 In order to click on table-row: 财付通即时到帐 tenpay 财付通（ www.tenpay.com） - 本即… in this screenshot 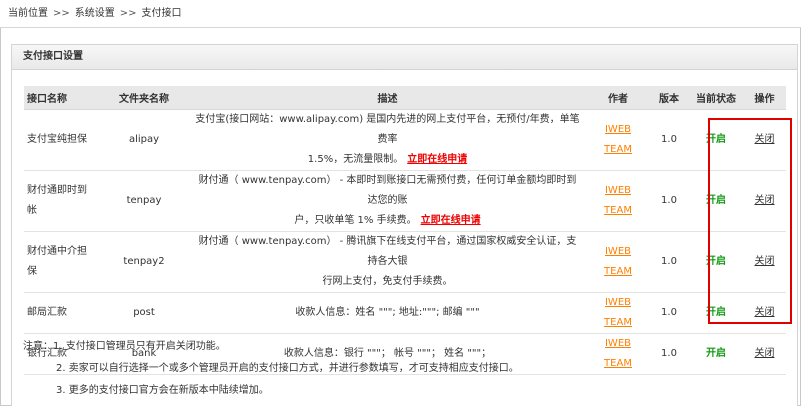, I will do `click(405, 201)`.